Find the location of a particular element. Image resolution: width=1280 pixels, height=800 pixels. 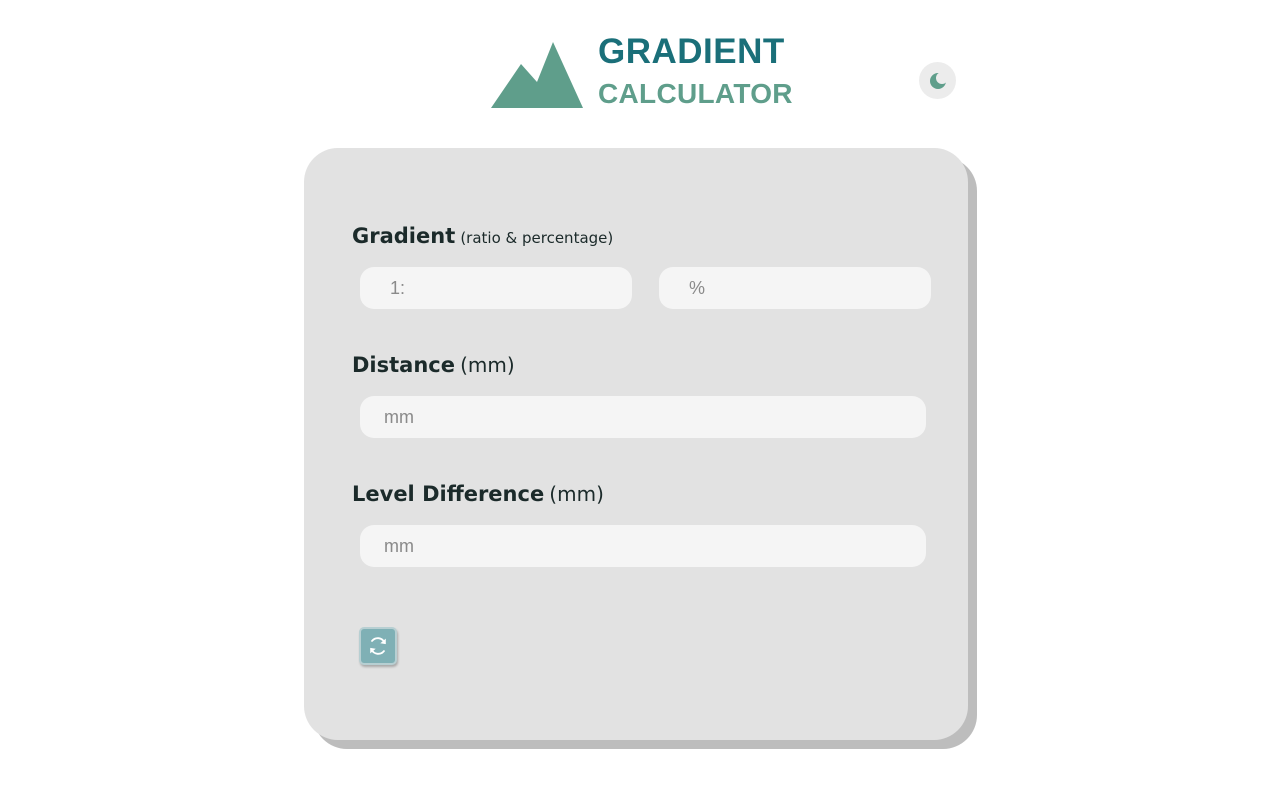

gradient-label: Gradient (ratio & percentage) is located at coordinates (482, 236).